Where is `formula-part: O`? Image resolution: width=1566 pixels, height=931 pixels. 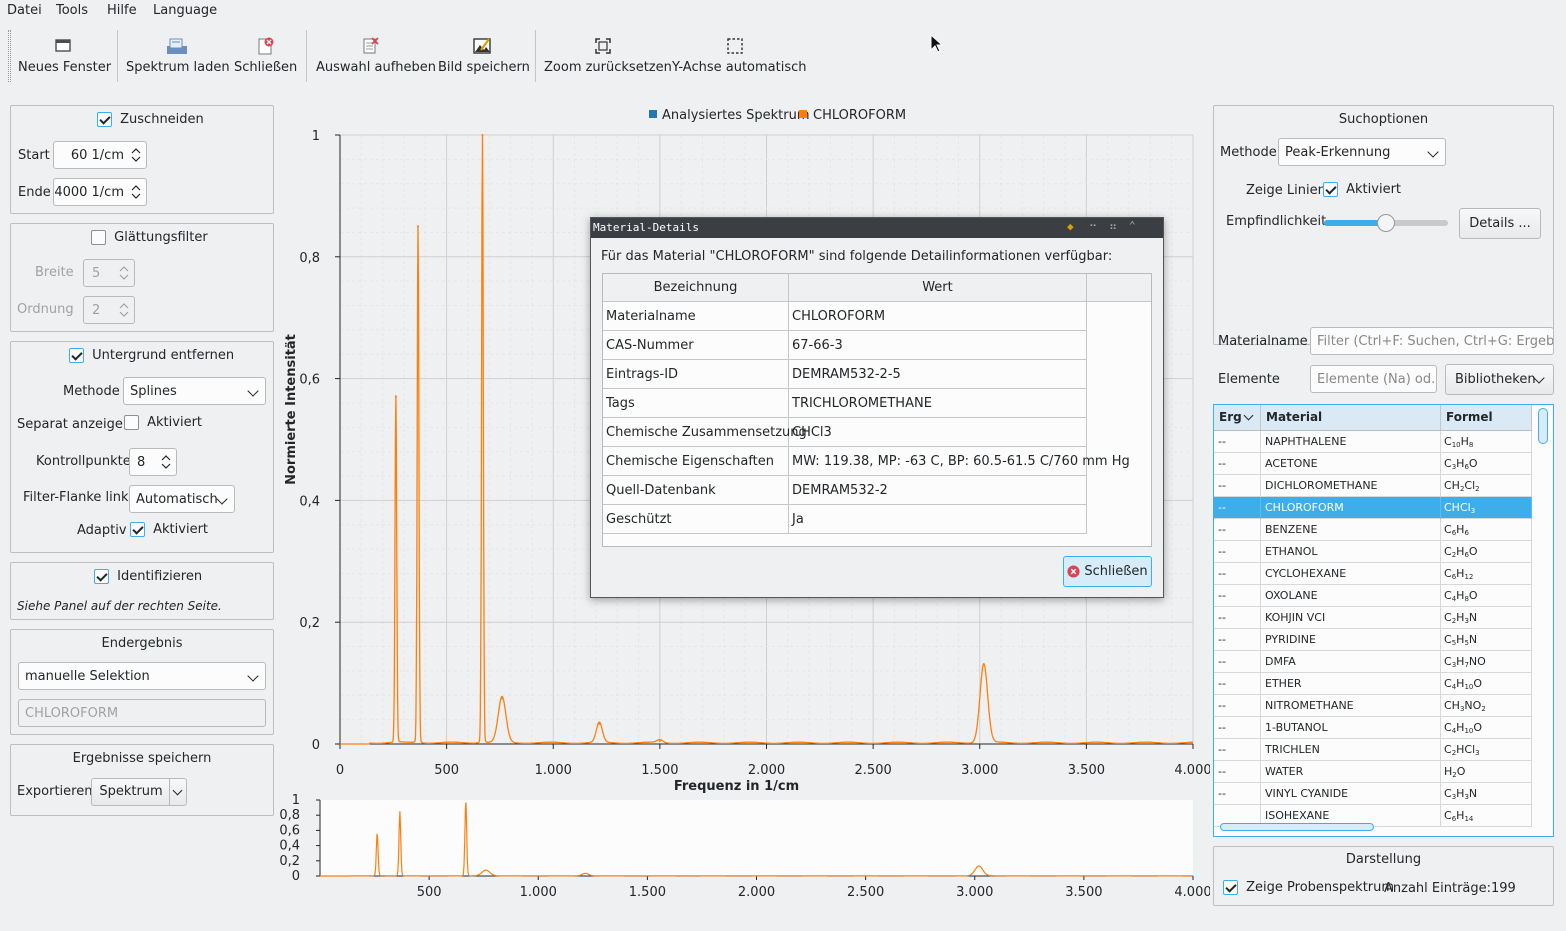 formula-part: O is located at coordinates (1473, 595).